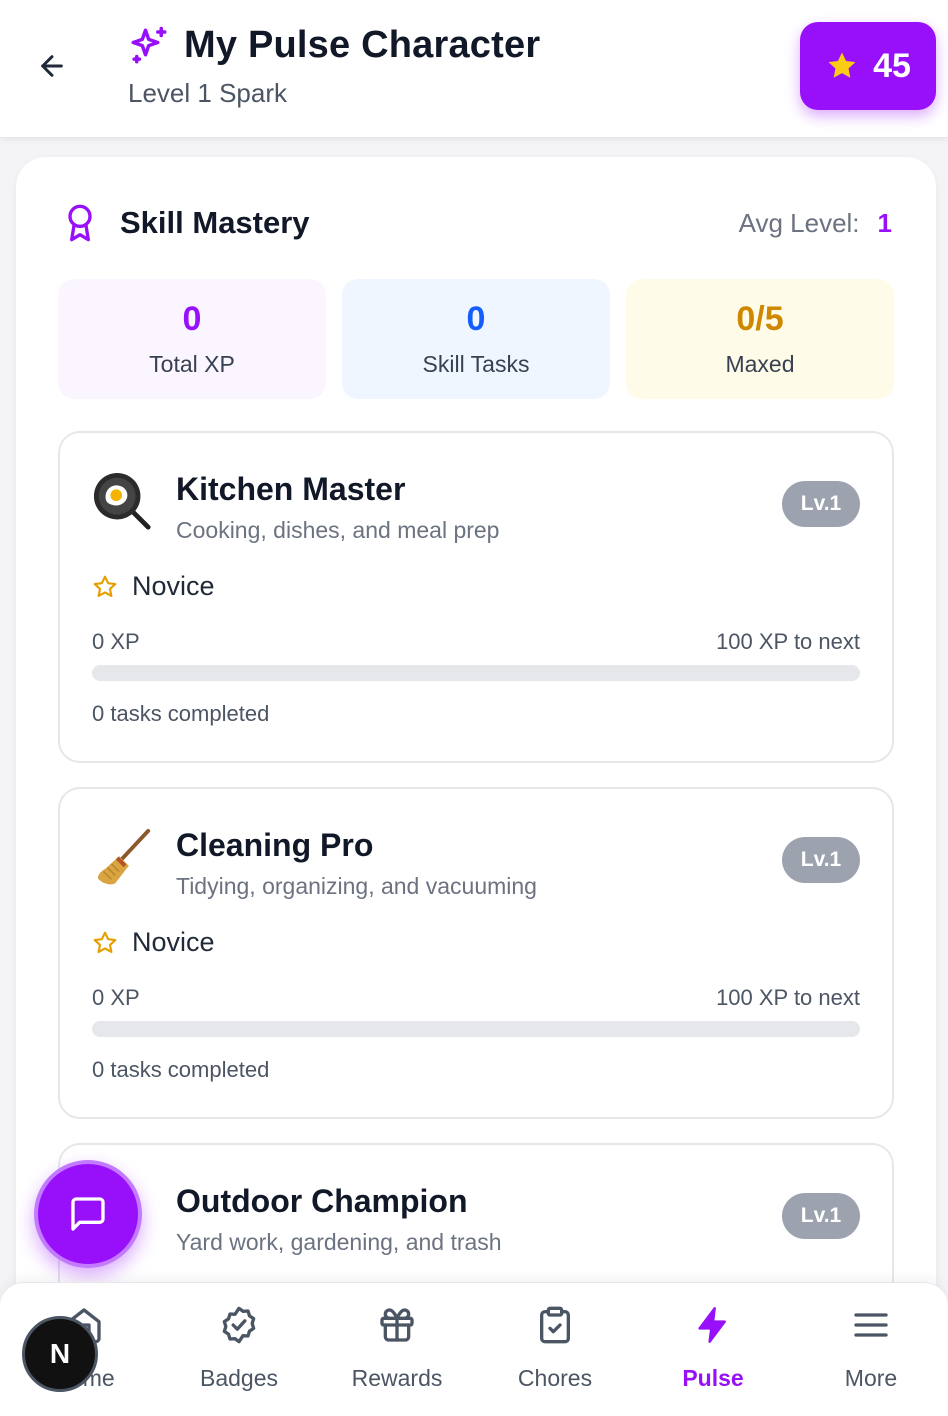  What do you see at coordinates (338, 530) in the screenshot?
I see `skill-description: Cooking, dishes, and meal prep` at bounding box center [338, 530].